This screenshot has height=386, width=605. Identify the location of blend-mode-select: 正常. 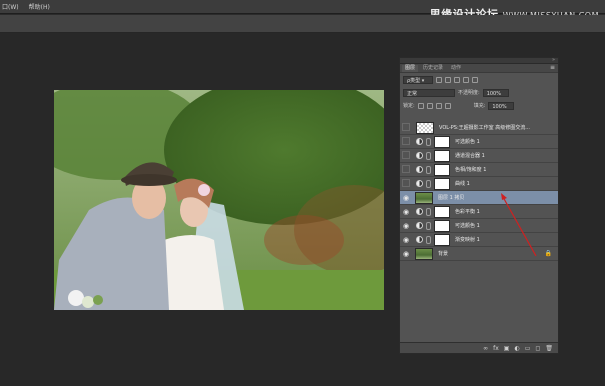
(429, 92).